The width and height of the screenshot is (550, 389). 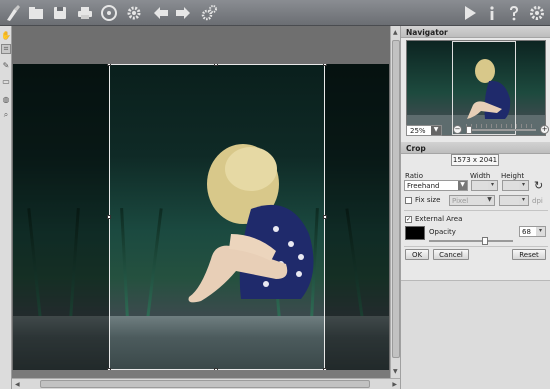 I want to click on redo-icon, so click(x=183, y=13).